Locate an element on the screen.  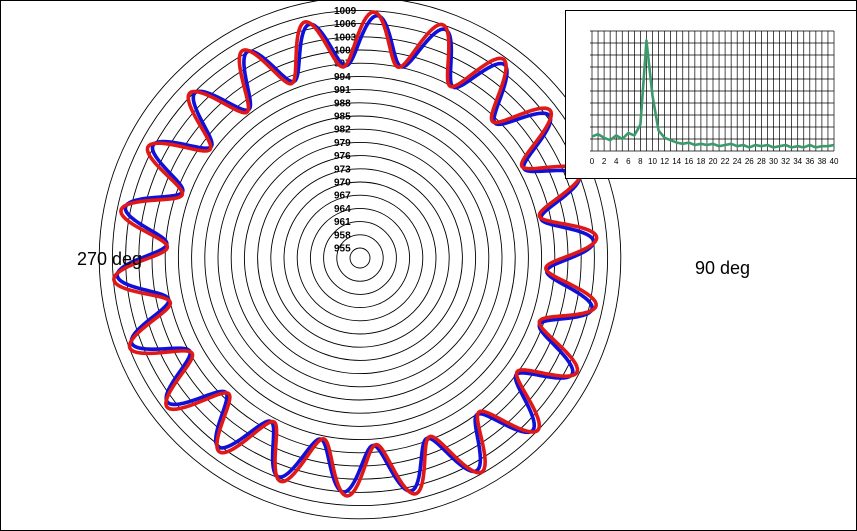
angle-label-270: 270 deg is located at coordinates (110, 259).